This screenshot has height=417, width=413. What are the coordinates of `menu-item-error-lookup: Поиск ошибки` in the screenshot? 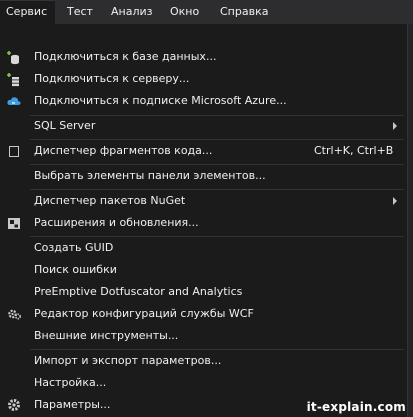 It's located at (203, 270).